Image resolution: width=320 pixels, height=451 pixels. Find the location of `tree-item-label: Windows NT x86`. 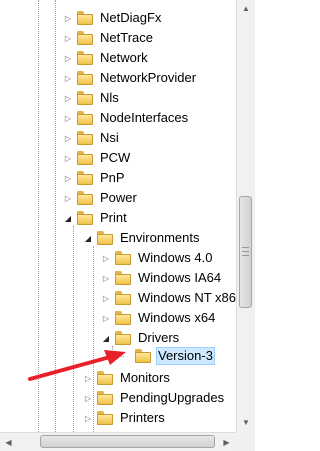

tree-item-label: Windows NT x86 is located at coordinates (187, 297).